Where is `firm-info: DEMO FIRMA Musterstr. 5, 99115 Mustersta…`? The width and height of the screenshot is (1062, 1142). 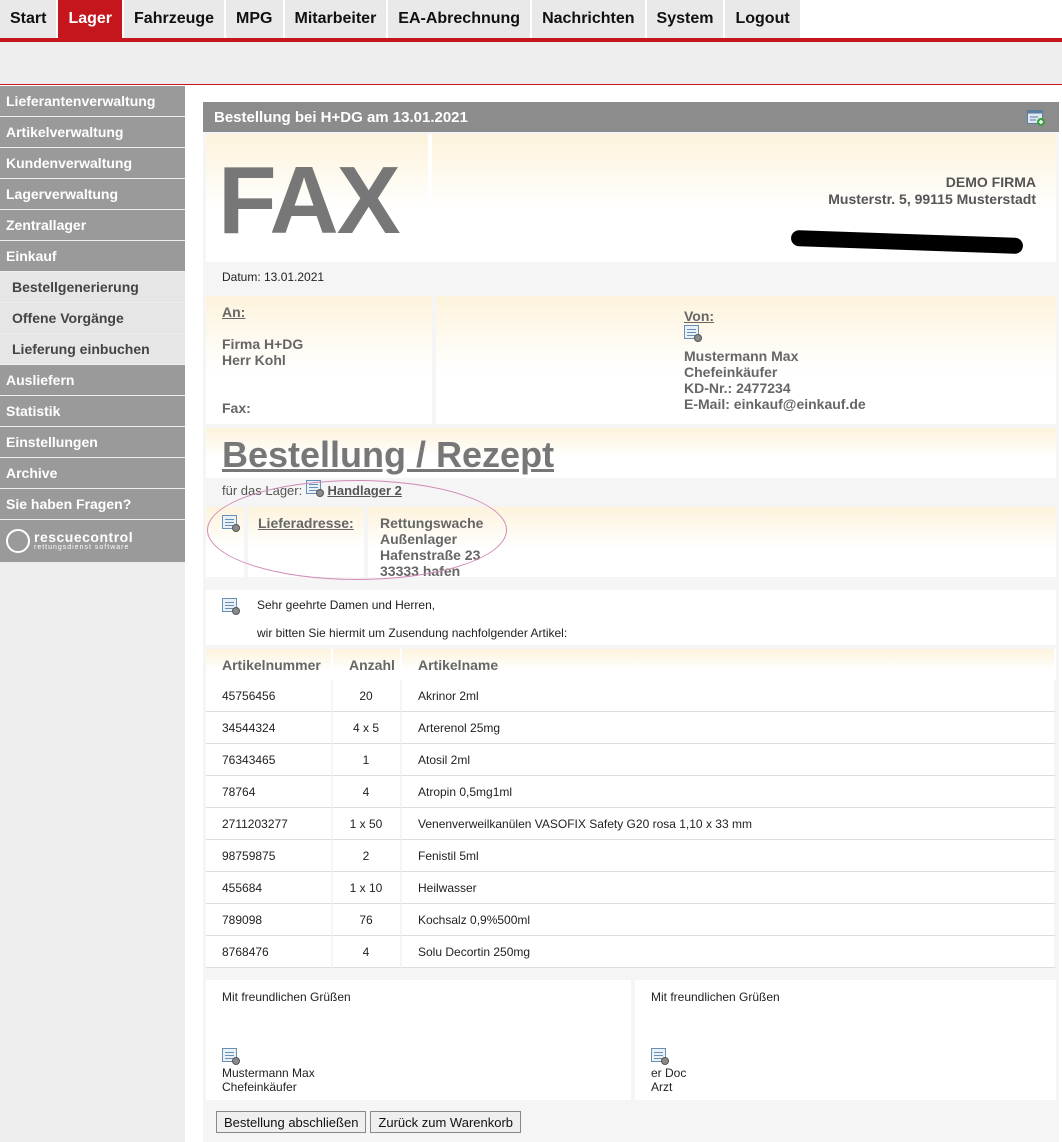 firm-info: DEMO FIRMA Musterstr. 5, 99115 Mustersta… is located at coordinates (932, 191).